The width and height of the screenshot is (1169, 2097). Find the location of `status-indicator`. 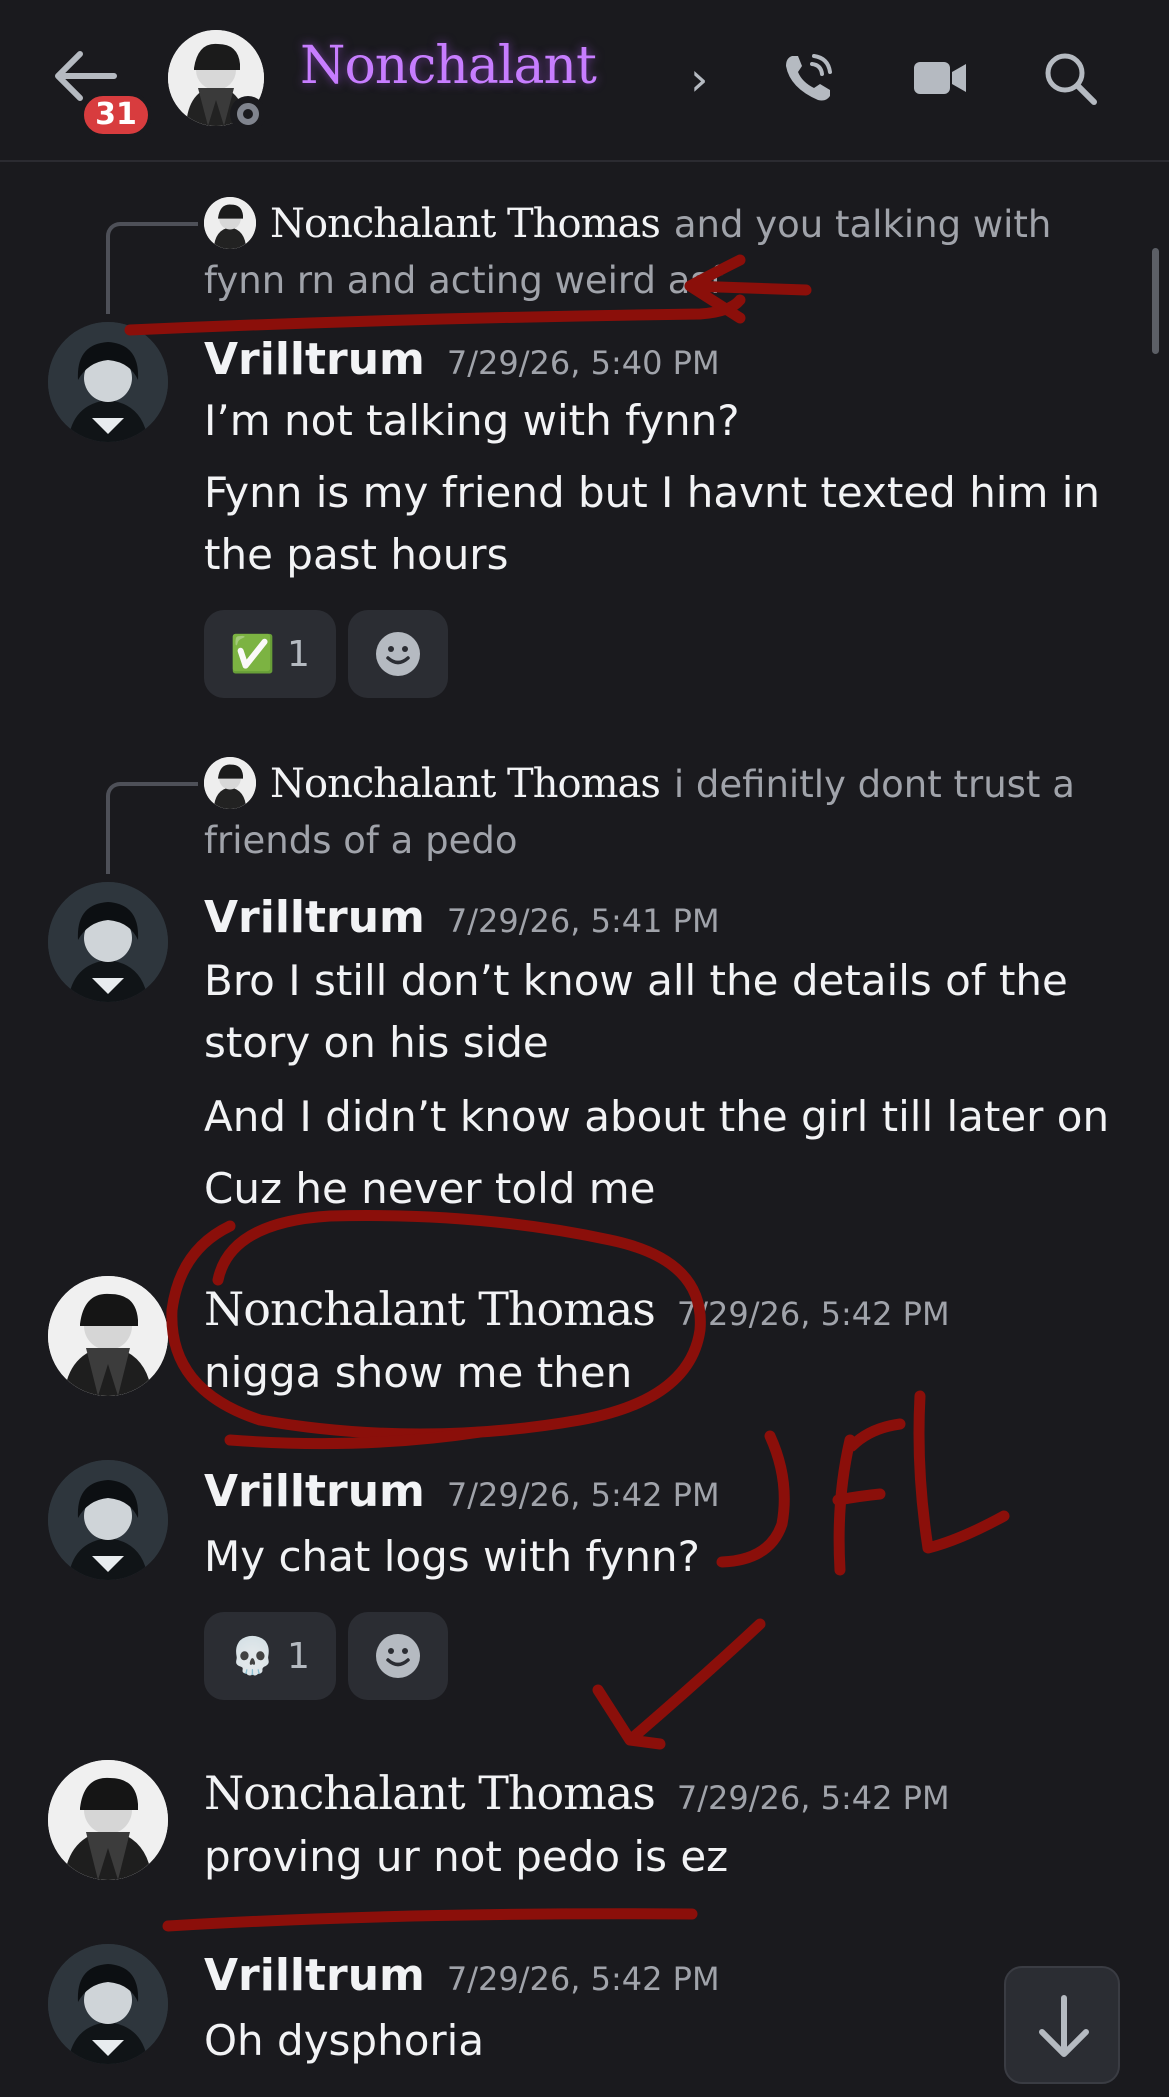

status-indicator is located at coordinates (248, 114).